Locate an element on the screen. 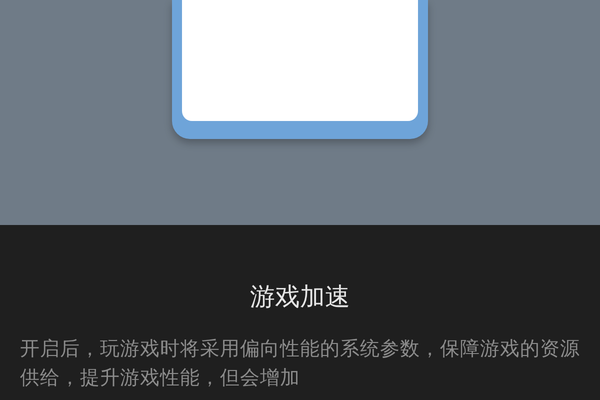  description-text: 开启后，玩游戏时将采用偏向性能的系统参数，保障游戏的资源供给，提升游戏性能，但会增加 is located at coordinates (300, 363).